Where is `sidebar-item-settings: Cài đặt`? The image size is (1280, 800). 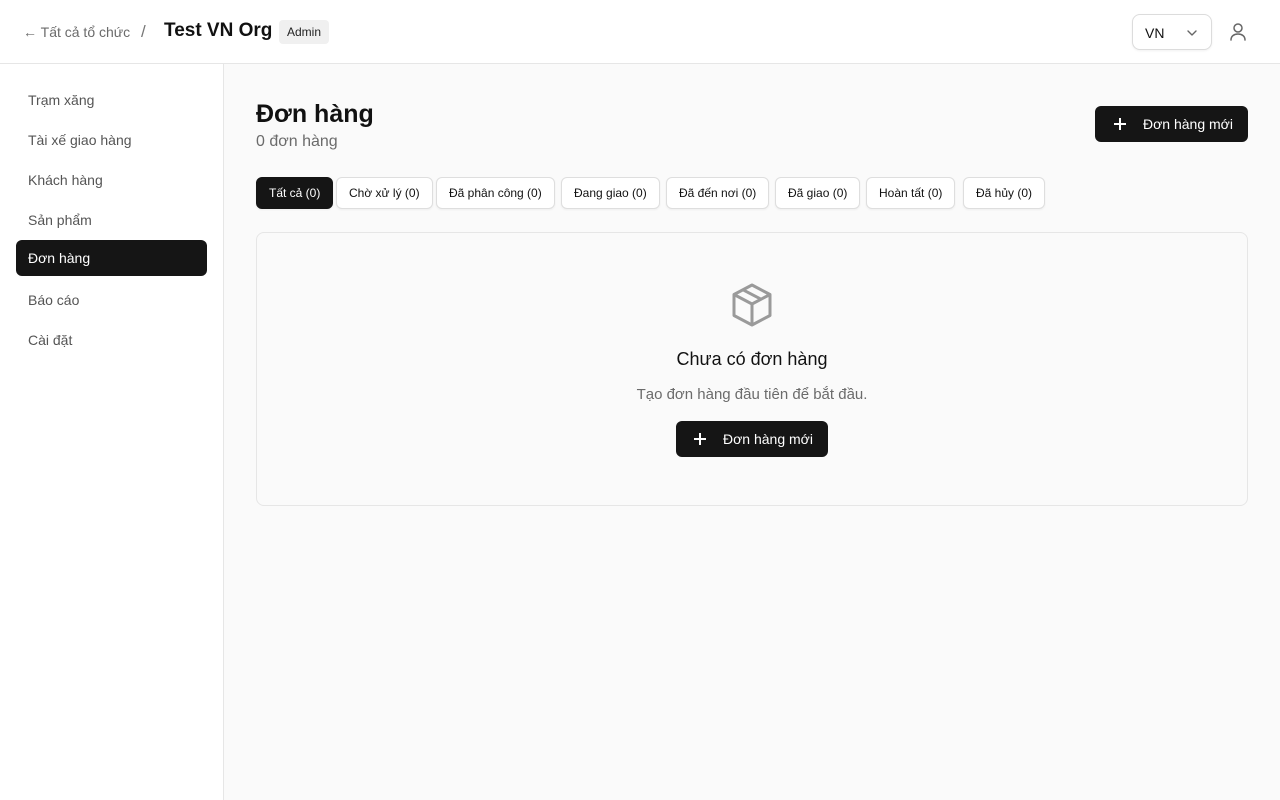
sidebar-item-settings: Cài đặt is located at coordinates (111, 340).